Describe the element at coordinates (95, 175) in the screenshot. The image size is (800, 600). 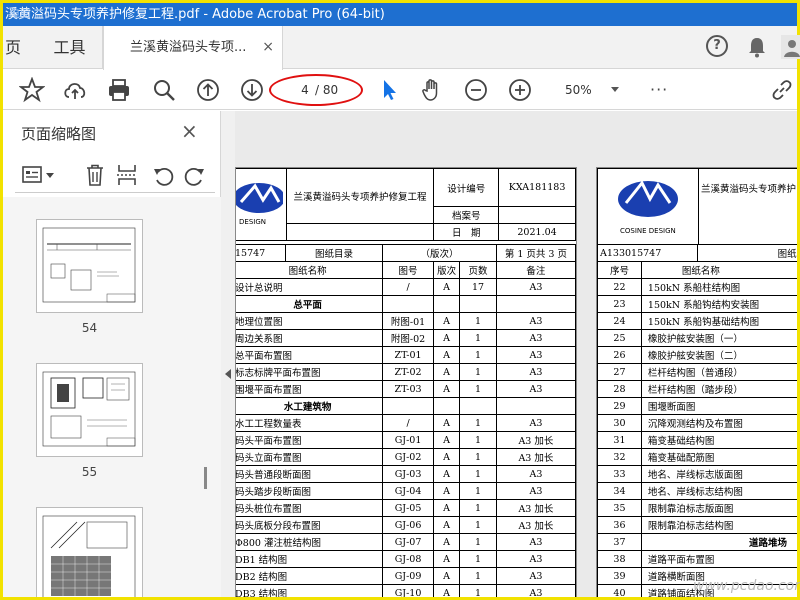
I see `delete-page-icon` at that location.